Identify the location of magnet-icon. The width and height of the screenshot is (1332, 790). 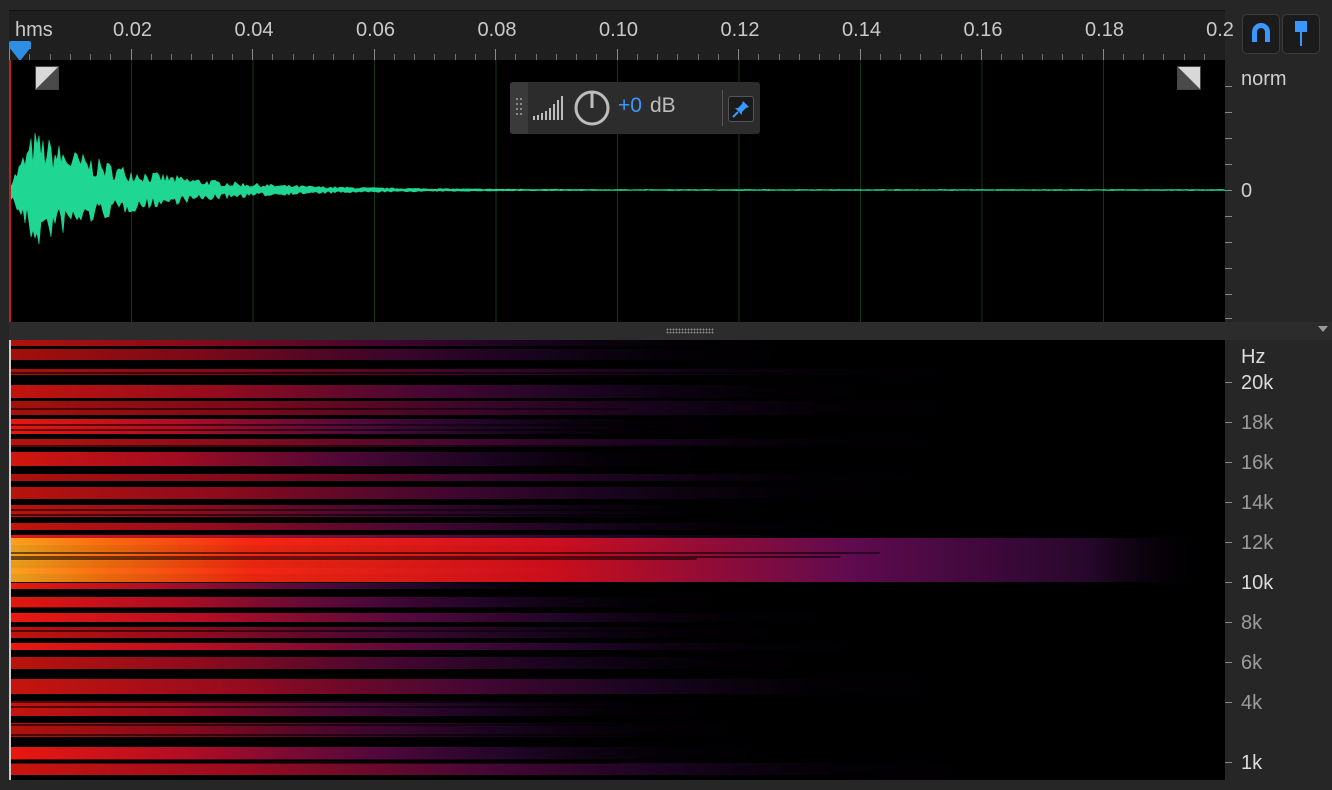
(1261, 32).